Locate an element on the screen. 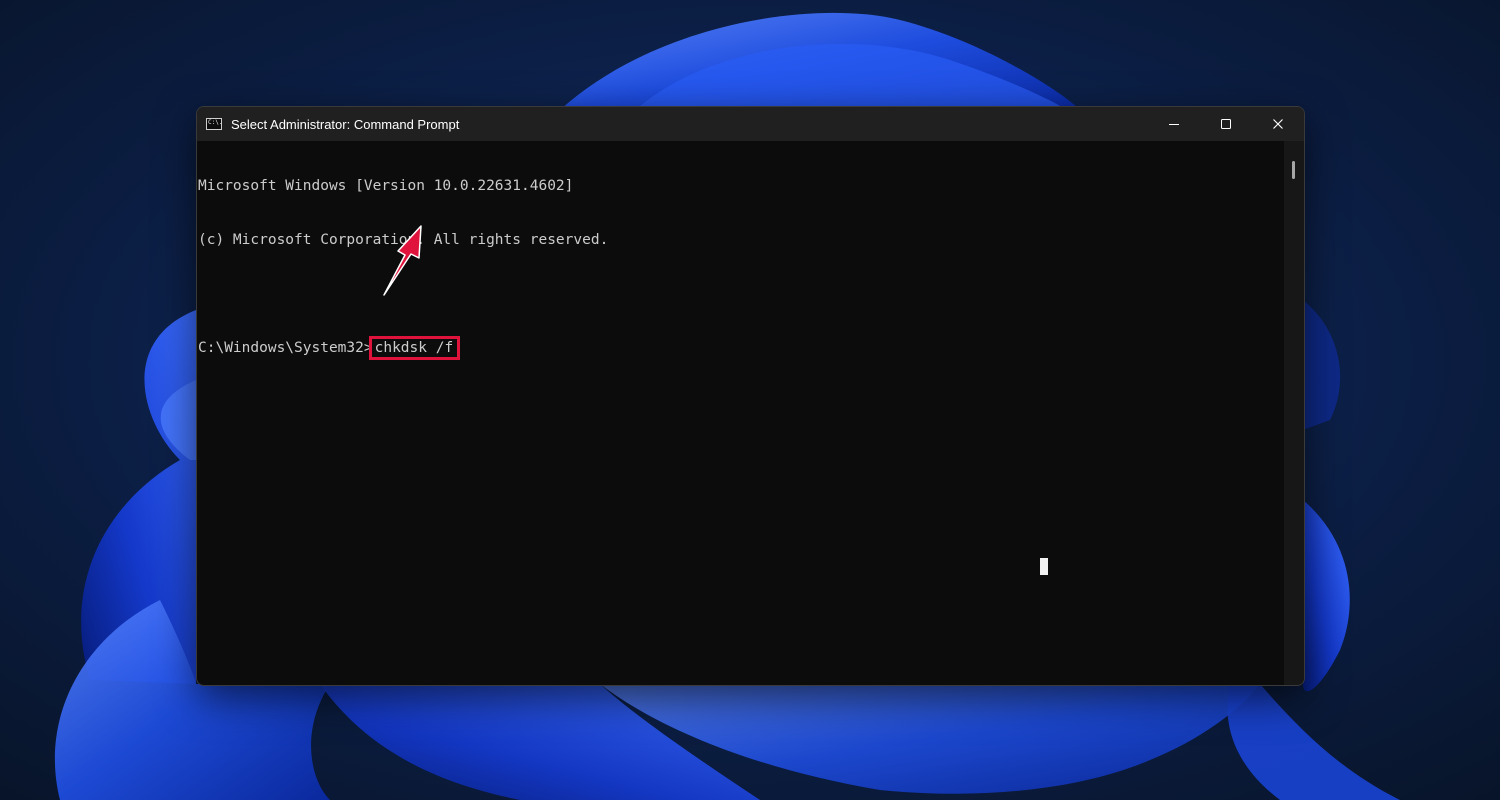 Image resolution: width=1500 pixels, height=800 pixels. maximize-button is located at coordinates (1226, 124).